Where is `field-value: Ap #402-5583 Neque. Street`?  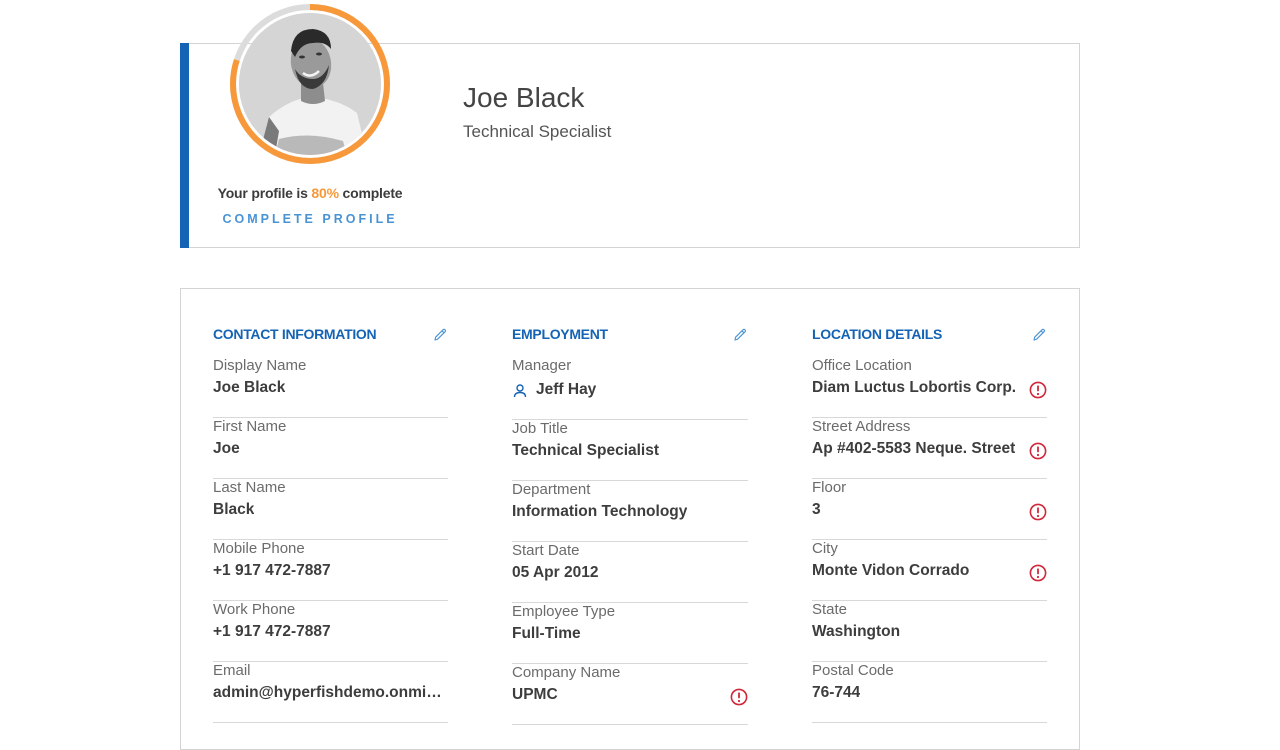 field-value: Ap #402-5583 Neque. Street is located at coordinates (914, 448).